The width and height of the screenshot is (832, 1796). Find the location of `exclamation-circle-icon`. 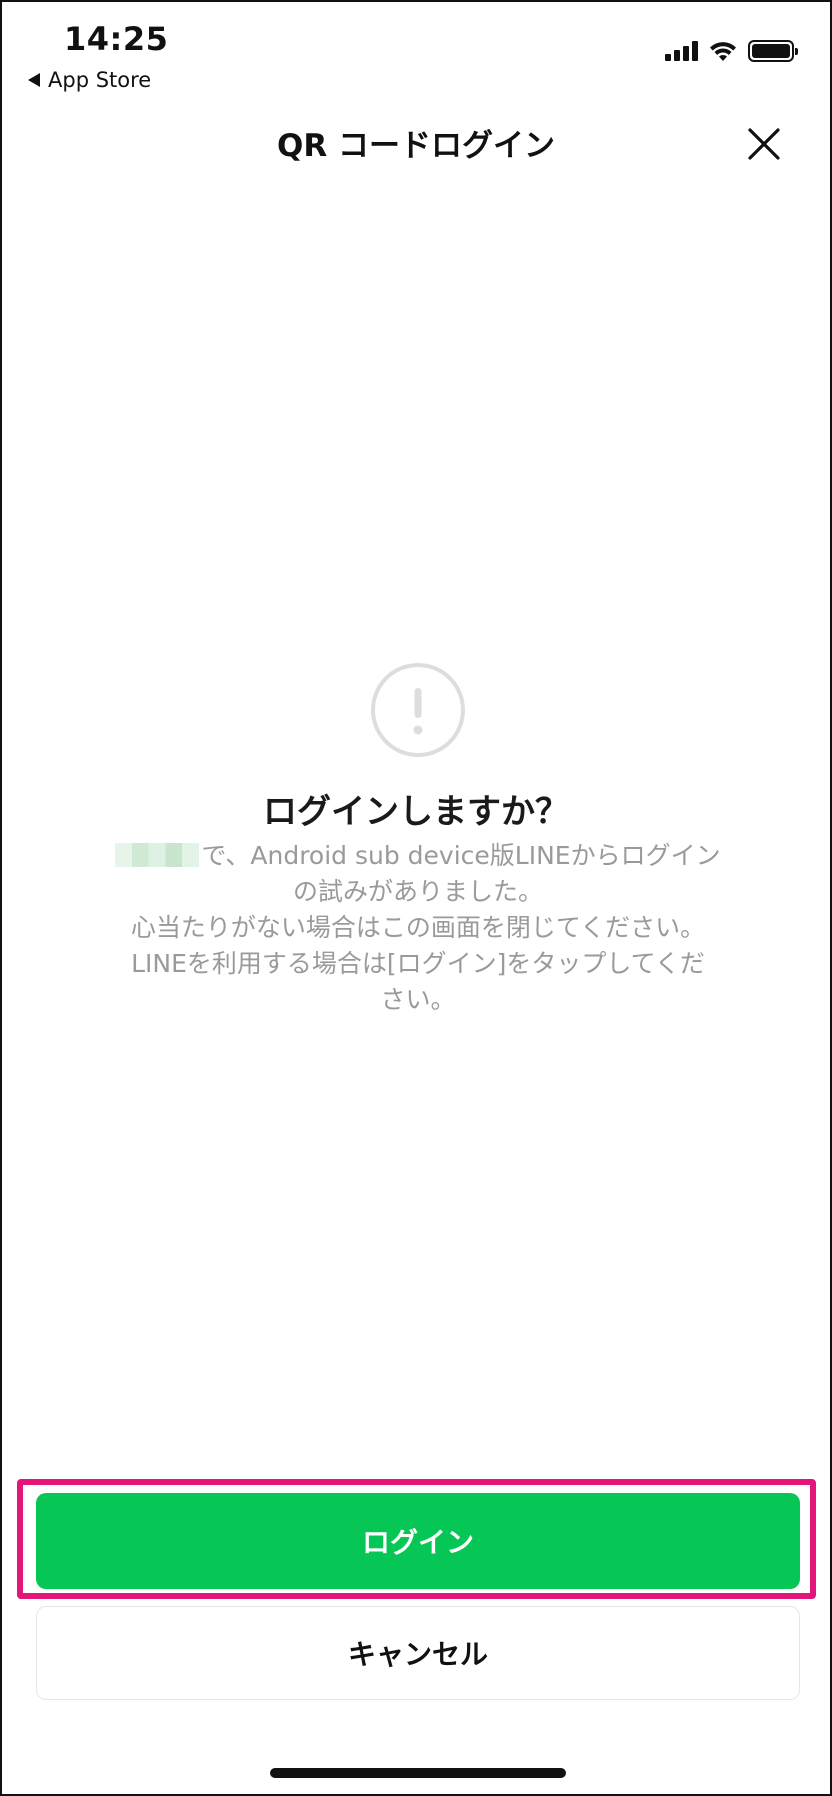

exclamation-circle-icon is located at coordinates (418, 710).